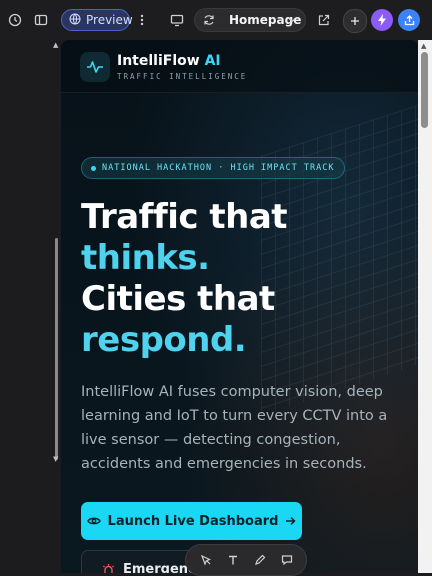 The image size is (432, 576). Describe the element at coordinates (218, 168) in the screenshot. I see `badge-label: NATIONAL HACKATHON · HIGH IMPACT TRACK` at that location.